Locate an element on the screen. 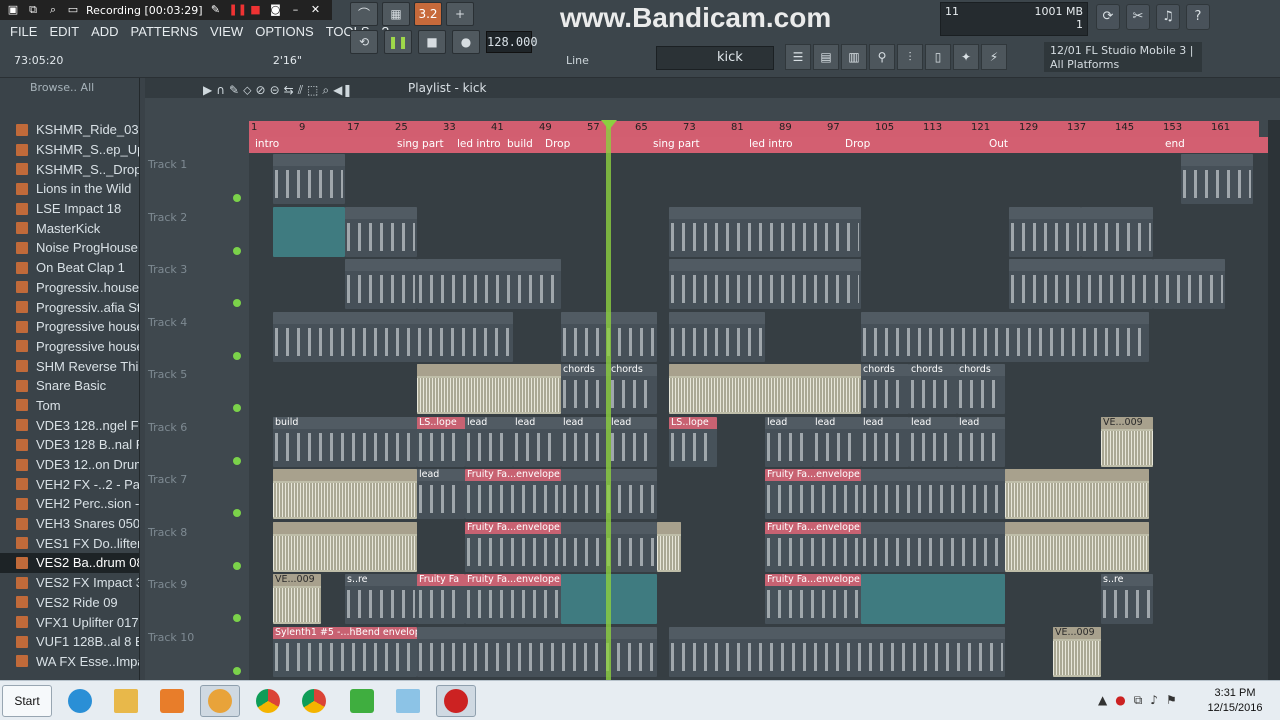 This screenshot has height=720, width=1280. browser-item: MasterKick is located at coordinates (69, 228).